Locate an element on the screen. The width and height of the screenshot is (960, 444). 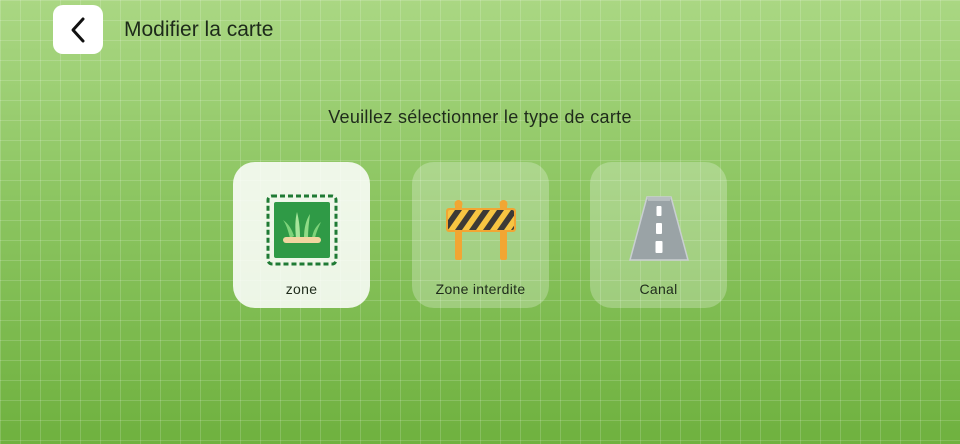
map-type-label: zone is located at coordinates (301, 289).